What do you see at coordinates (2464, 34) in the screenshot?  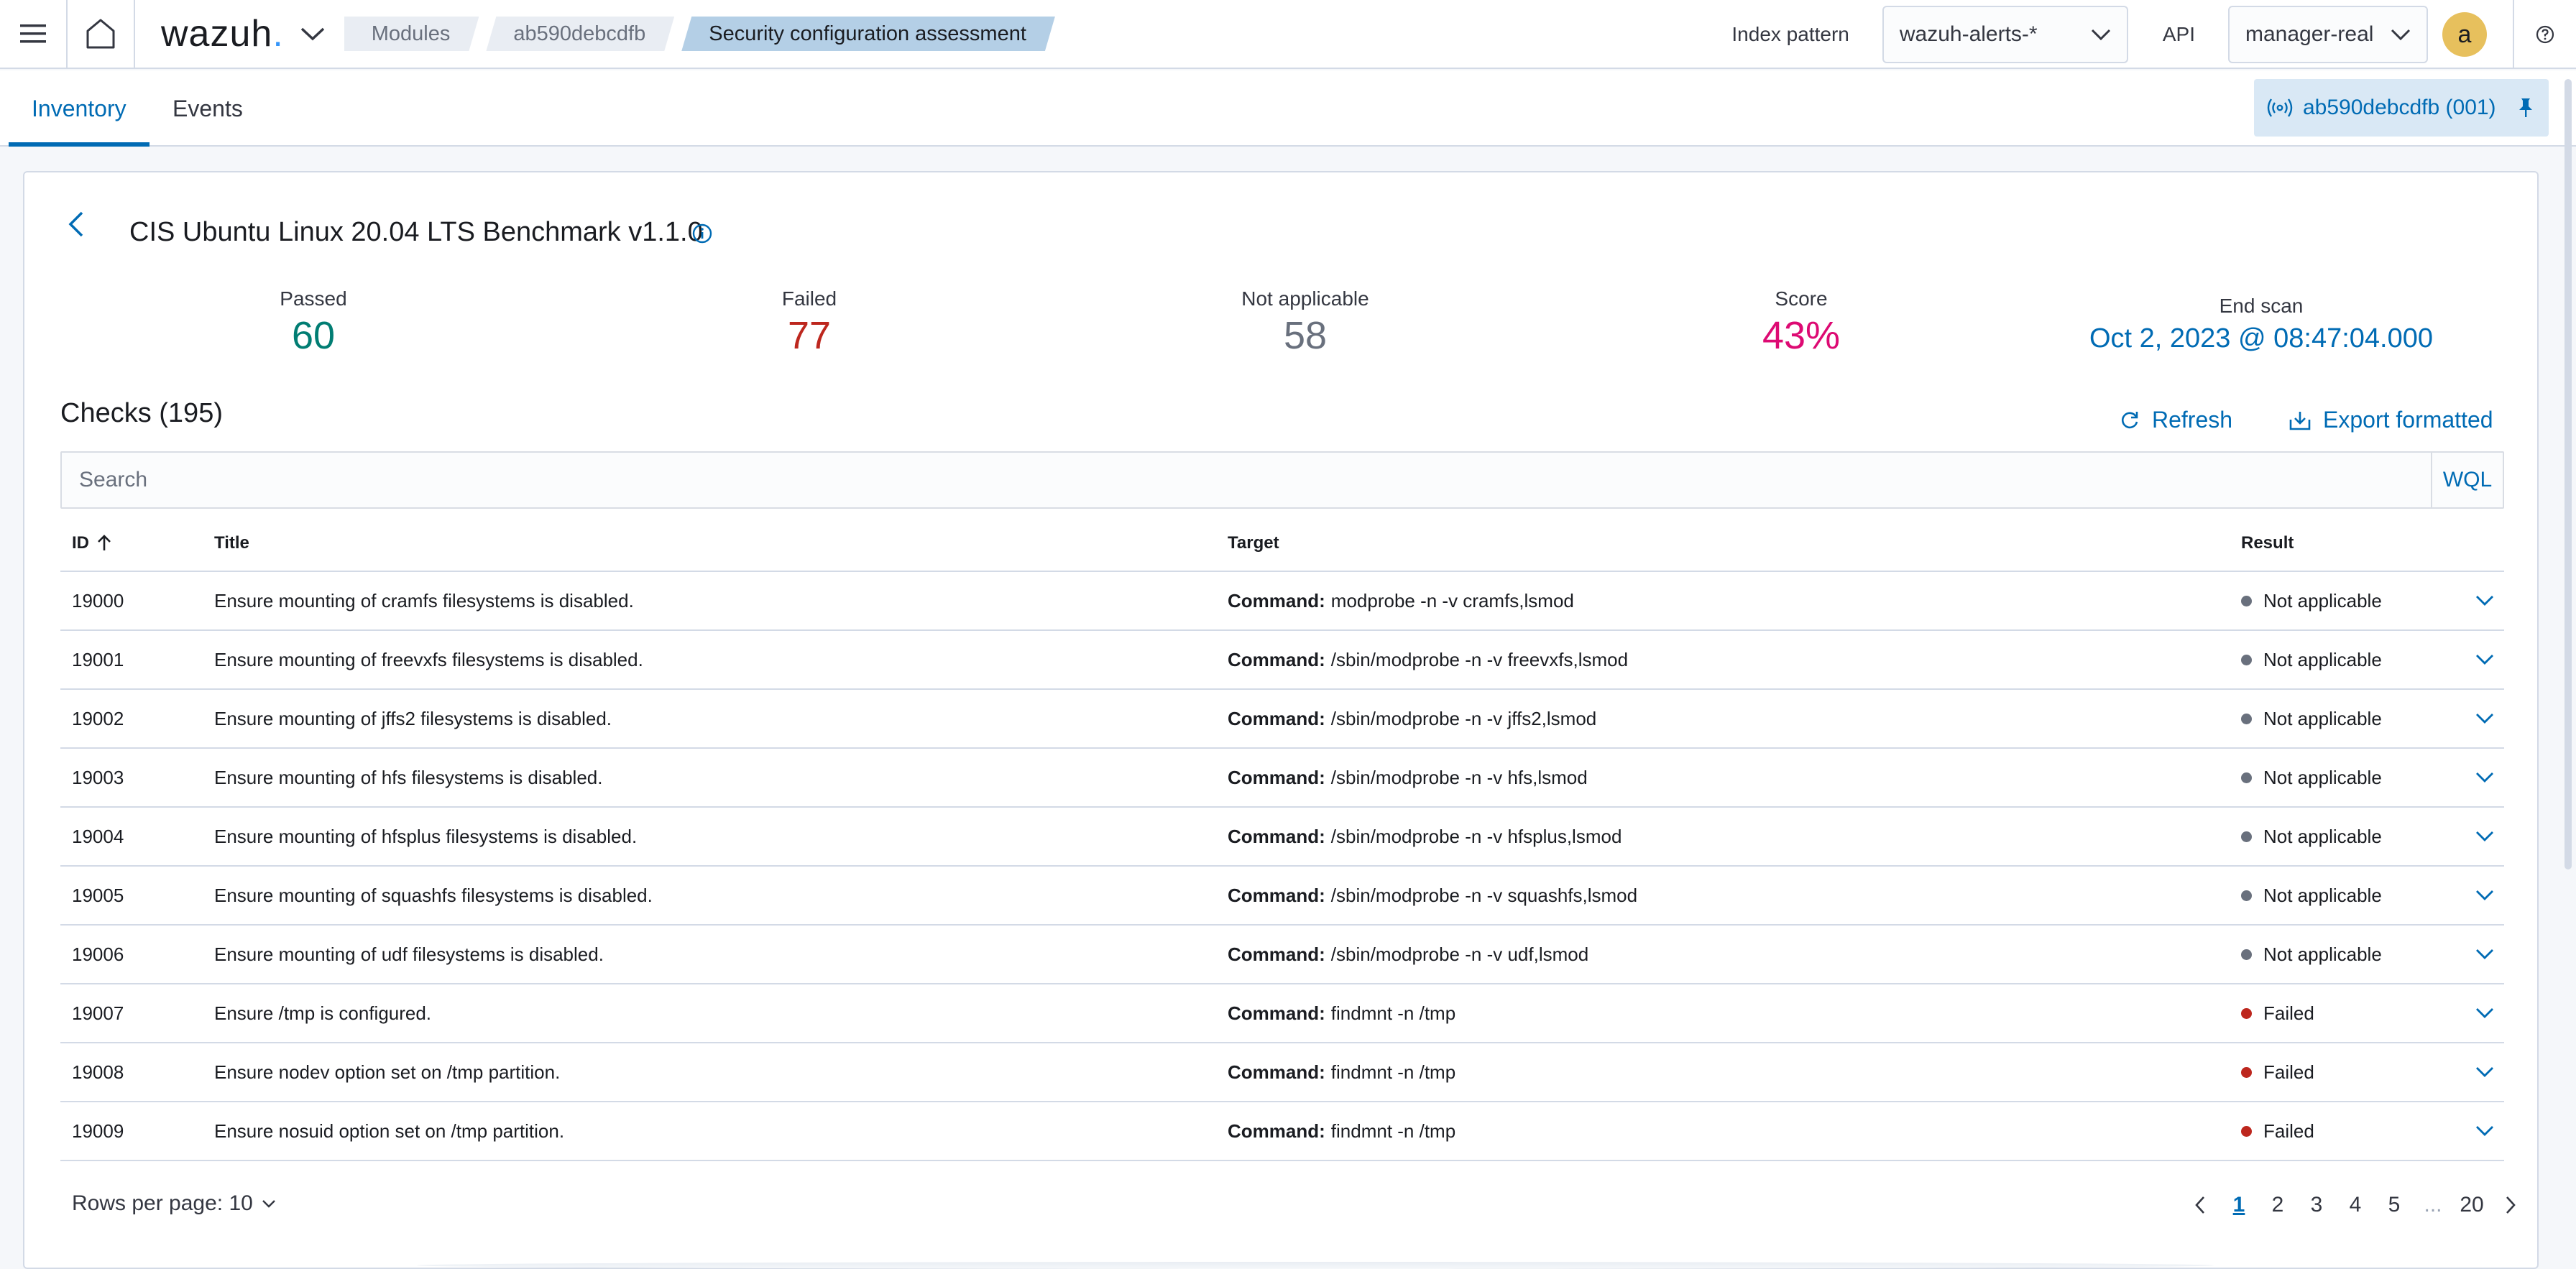 I see `user-avatar: a` at bounding box center [2464, 34].